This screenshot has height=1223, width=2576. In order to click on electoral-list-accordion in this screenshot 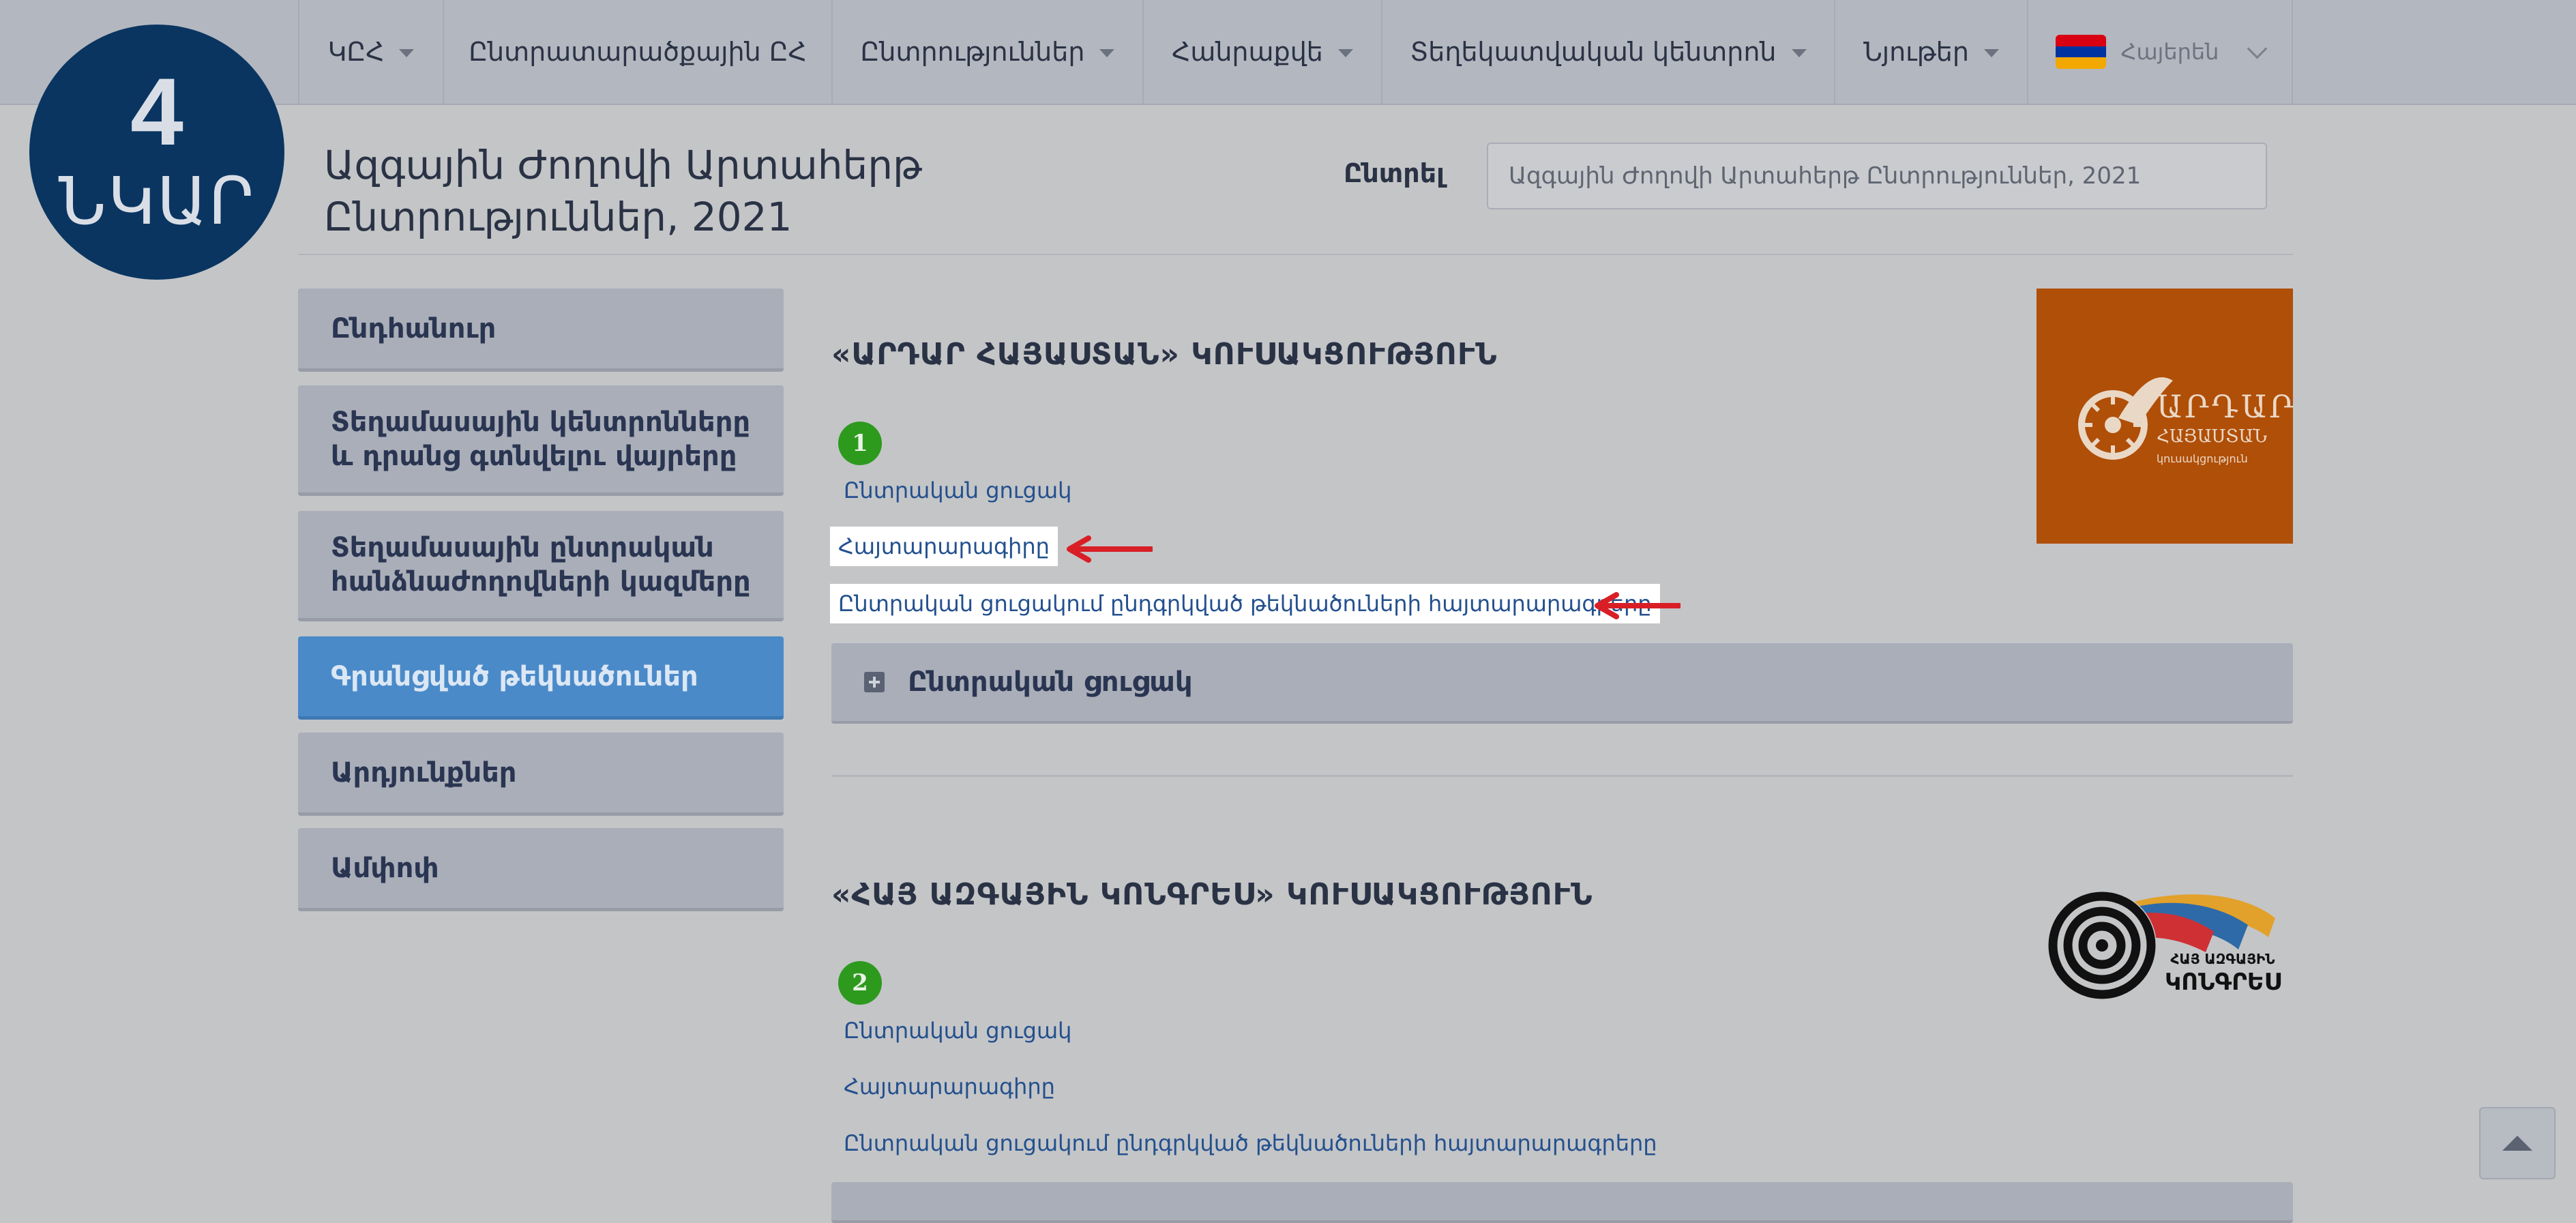, I will do `click(1562, 1202)`.